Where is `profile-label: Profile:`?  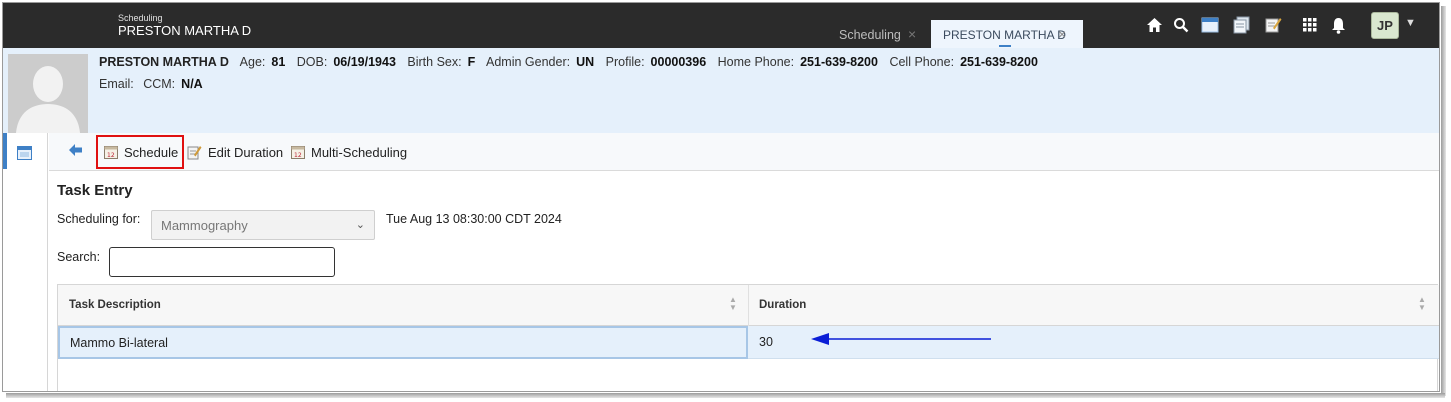 profile-label: Profile: is located at coordinates (625, 62).